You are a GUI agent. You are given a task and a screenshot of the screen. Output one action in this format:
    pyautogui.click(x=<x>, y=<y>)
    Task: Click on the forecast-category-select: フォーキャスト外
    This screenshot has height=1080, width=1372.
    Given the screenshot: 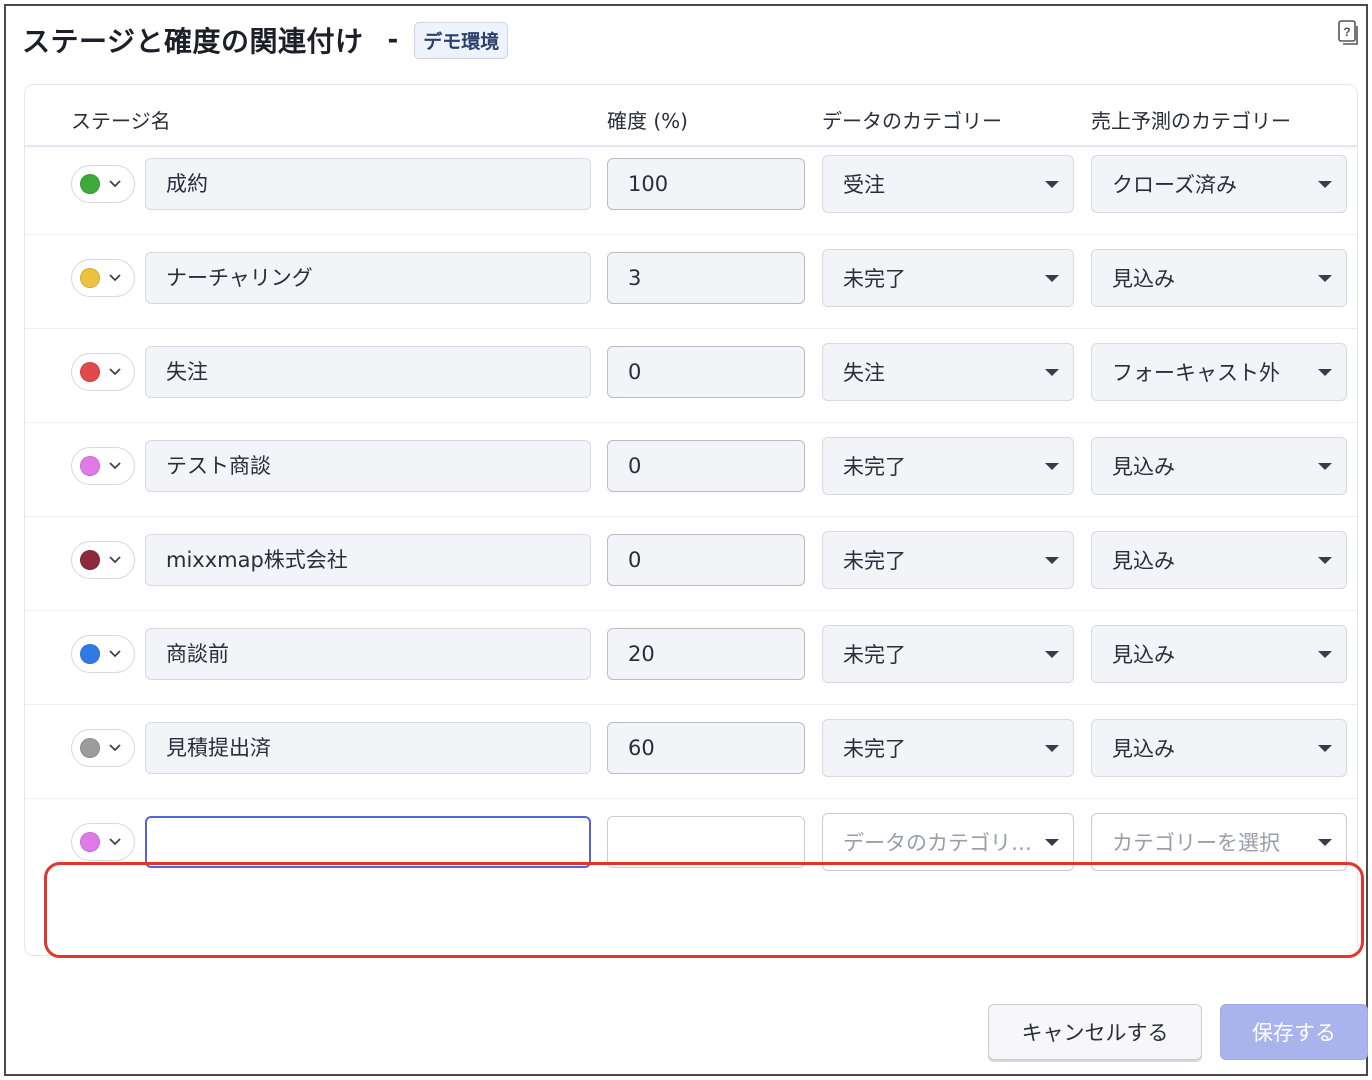 What is the action you would take?
    pyautogui.click(x=1219, y=372)
    